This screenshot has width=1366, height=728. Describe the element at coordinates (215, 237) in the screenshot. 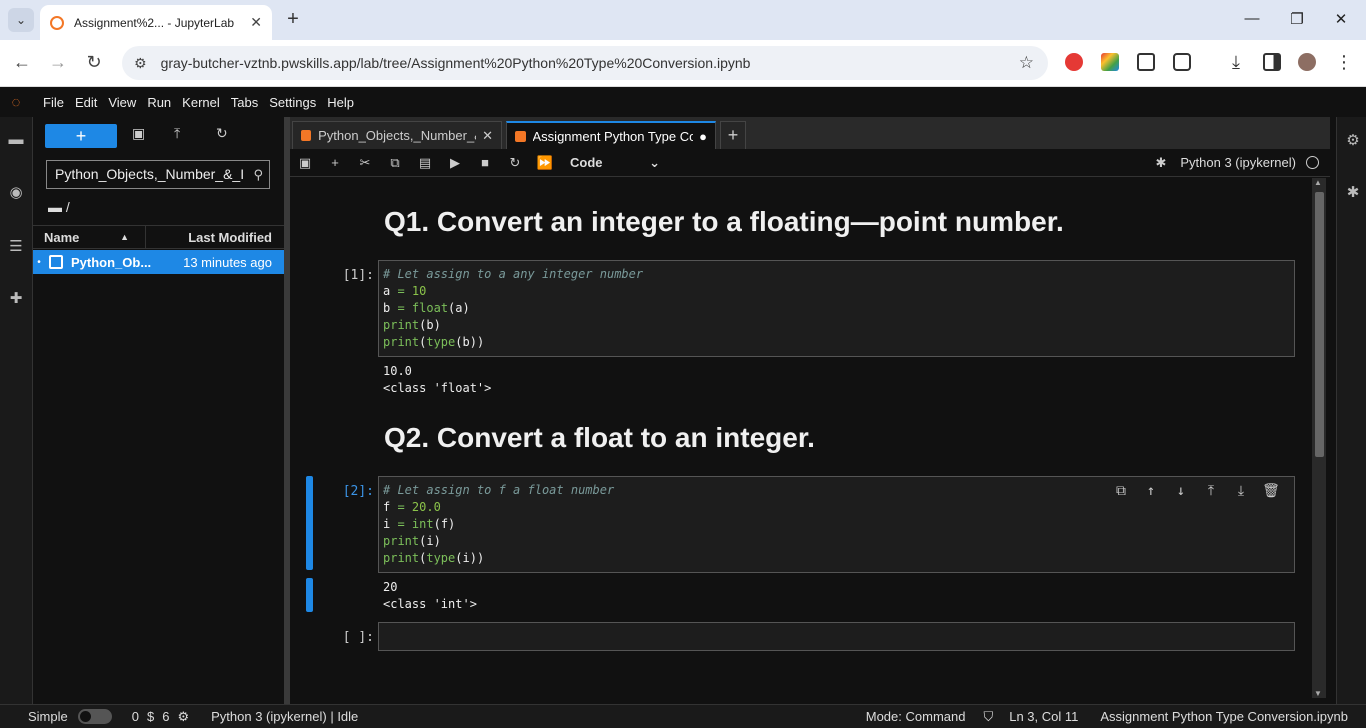

I see `column-modified-header: Last Modified` at that location.